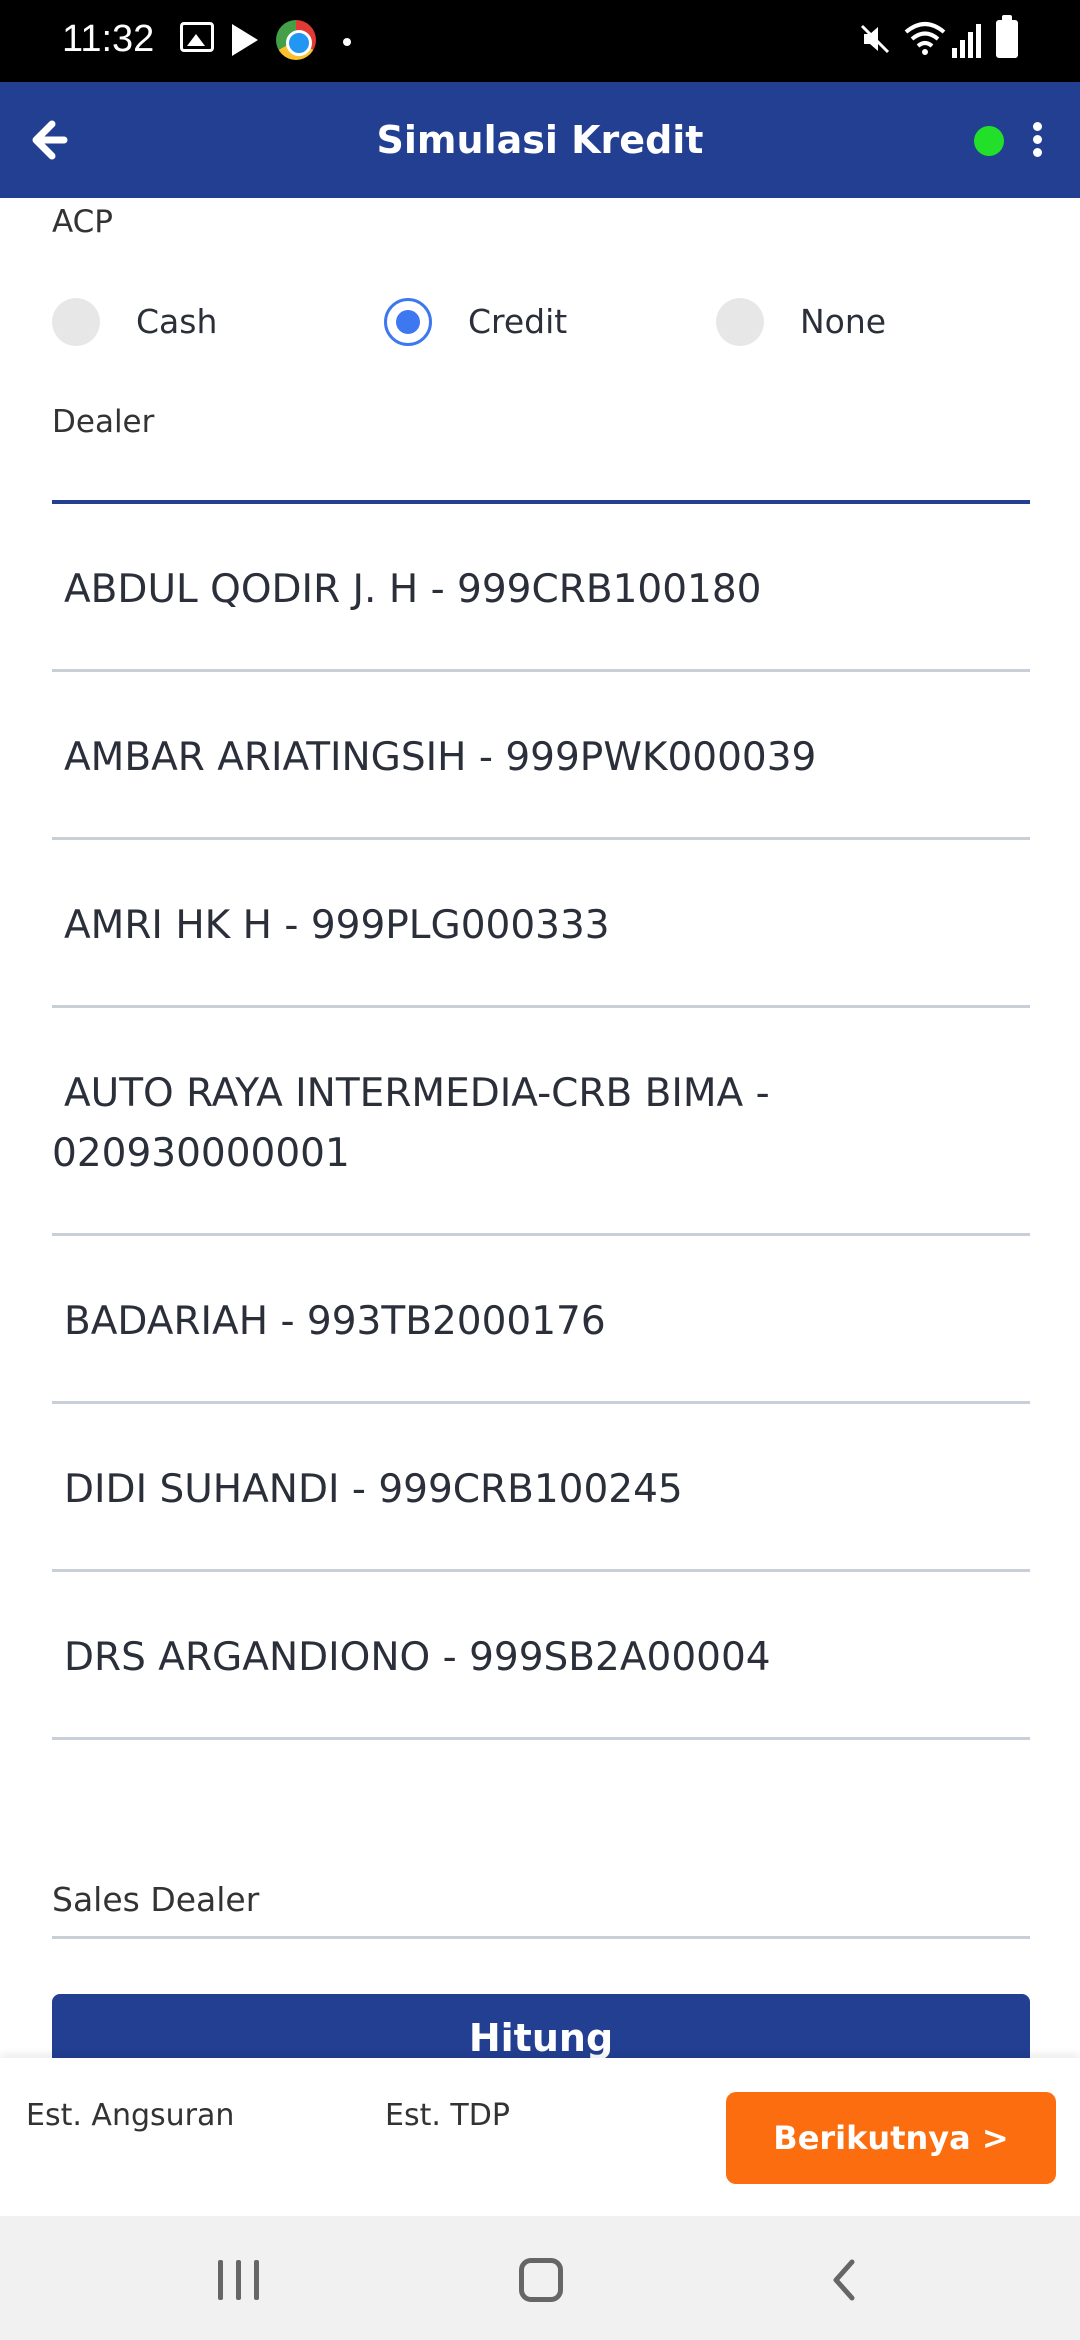 This screenshot has width=1080, height=2340. Describe the element at coordinates (130, 2115) in the screenshot. I see `est-installment-label: Est. Angsuran` at that location.